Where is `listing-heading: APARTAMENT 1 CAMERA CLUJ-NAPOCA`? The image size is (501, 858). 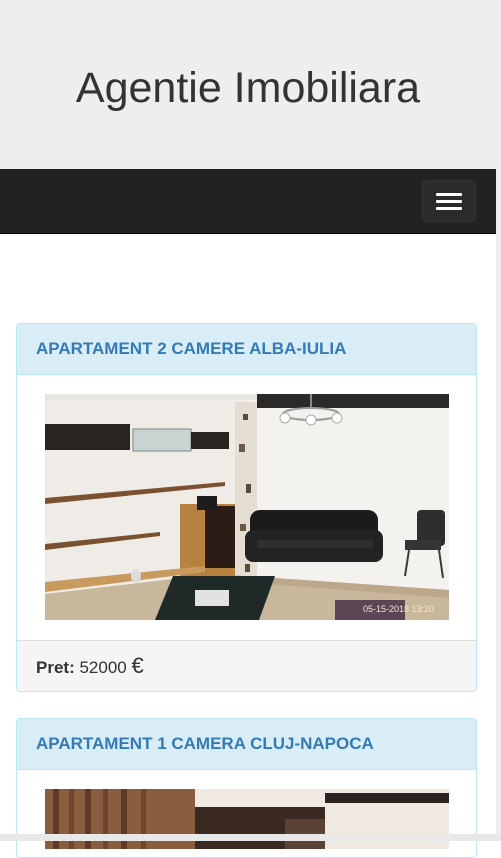 listing-heading: APARTAMENT 1 CAMERA CLUJ-NAPOCA is located at coordinates (246, 744).